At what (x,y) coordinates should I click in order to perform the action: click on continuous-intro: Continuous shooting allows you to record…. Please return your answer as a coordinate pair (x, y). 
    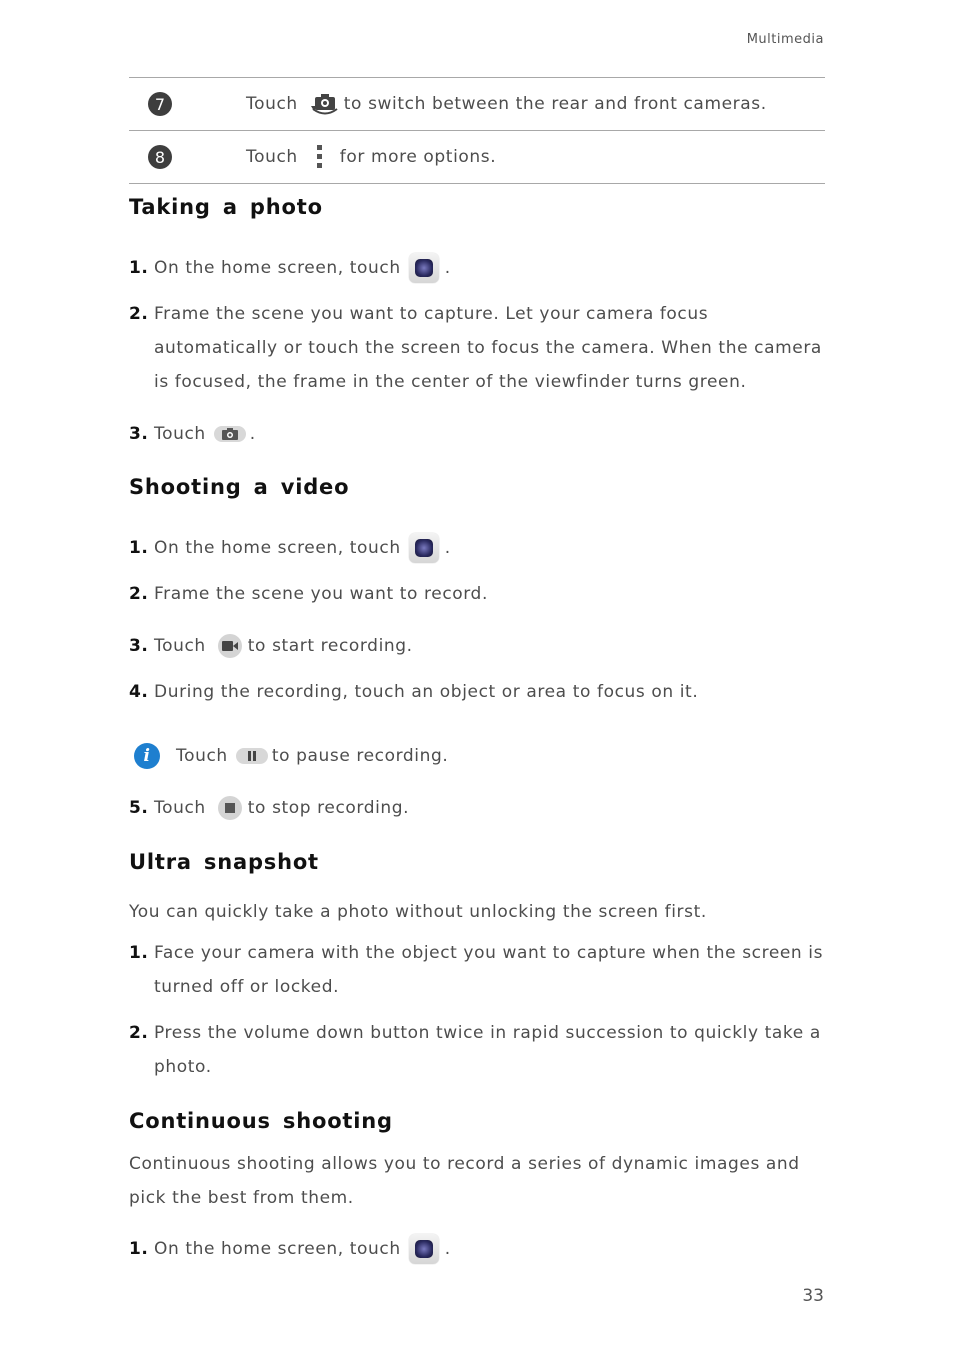
    Looking at the image, I should click on (464, 1181).